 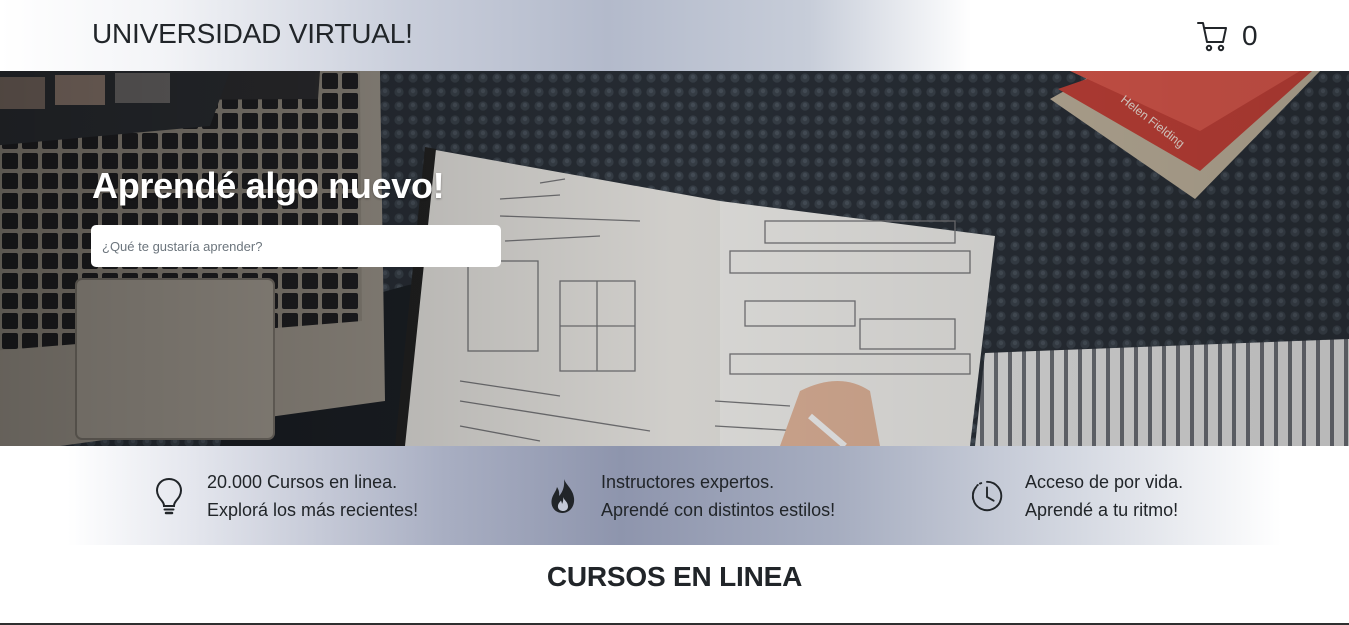 I want to click on course-search-input, so click(x=296, y=246).